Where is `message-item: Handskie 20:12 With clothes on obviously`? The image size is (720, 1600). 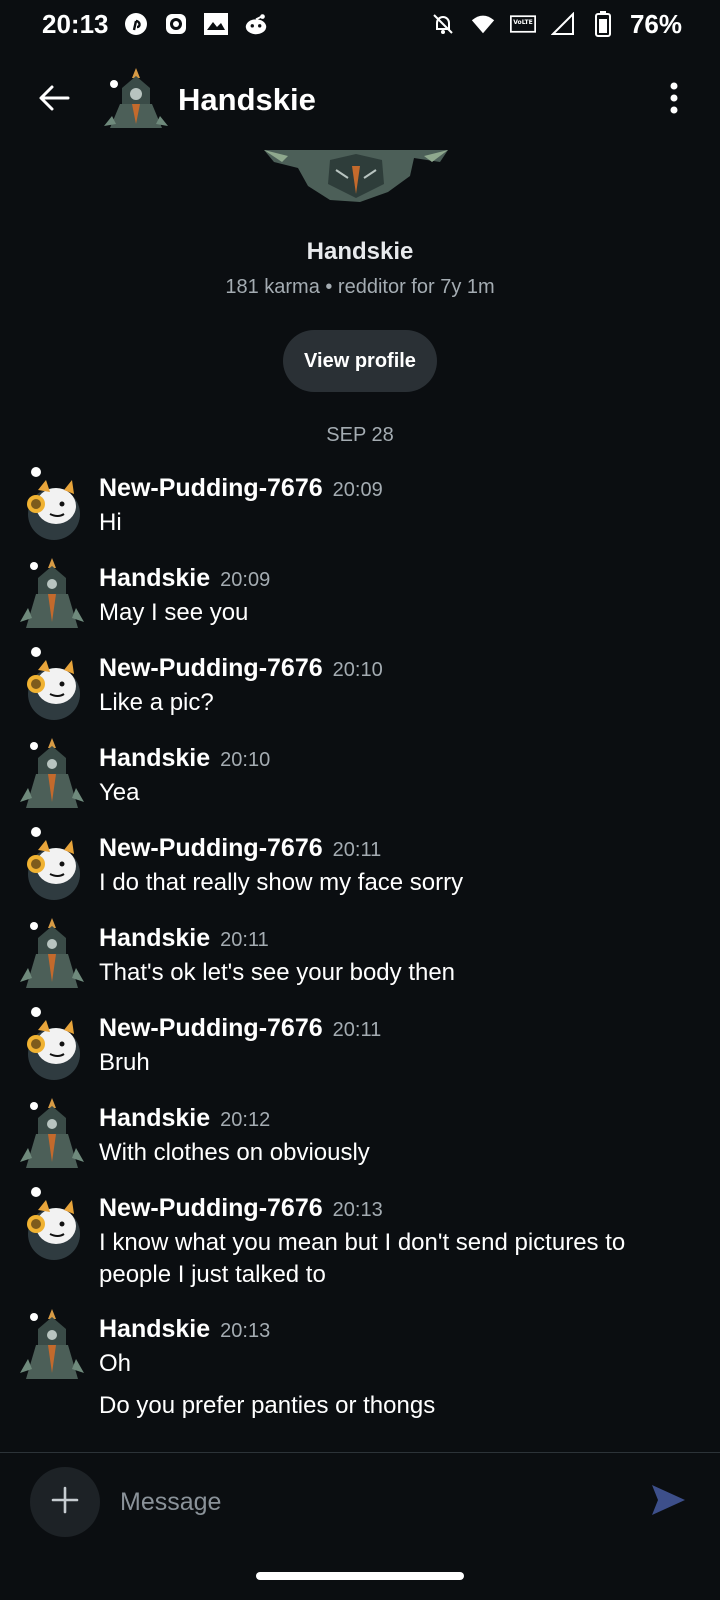
message-item: Handskie 20:12 With clothes on obviously is located at coordinates (360, 1130).